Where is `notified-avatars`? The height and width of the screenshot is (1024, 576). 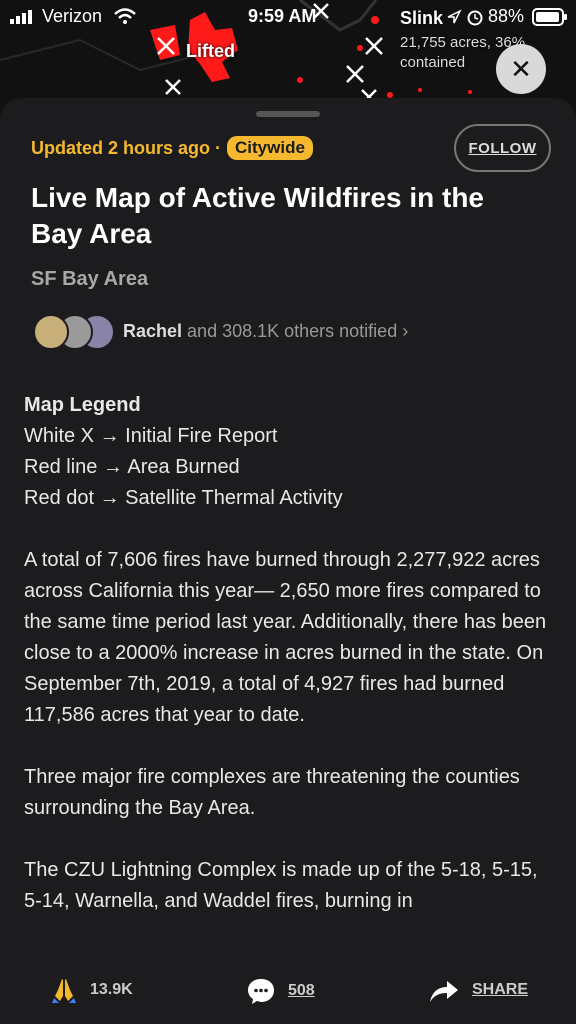
notified-avatars is located at coordinates (74, 332).